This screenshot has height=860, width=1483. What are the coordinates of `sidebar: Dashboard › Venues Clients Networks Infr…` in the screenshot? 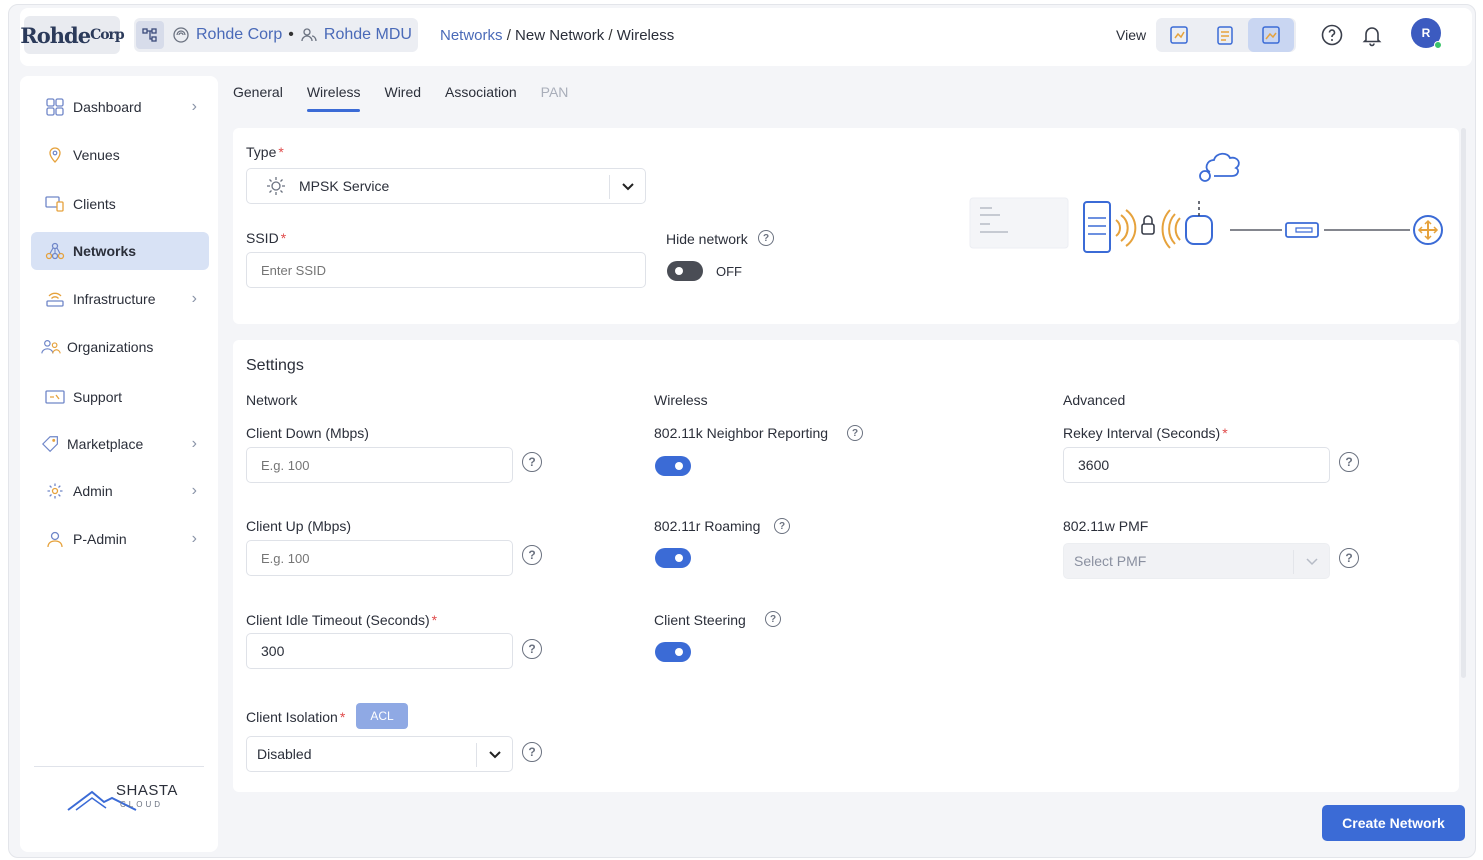 It's located at (119, 464).